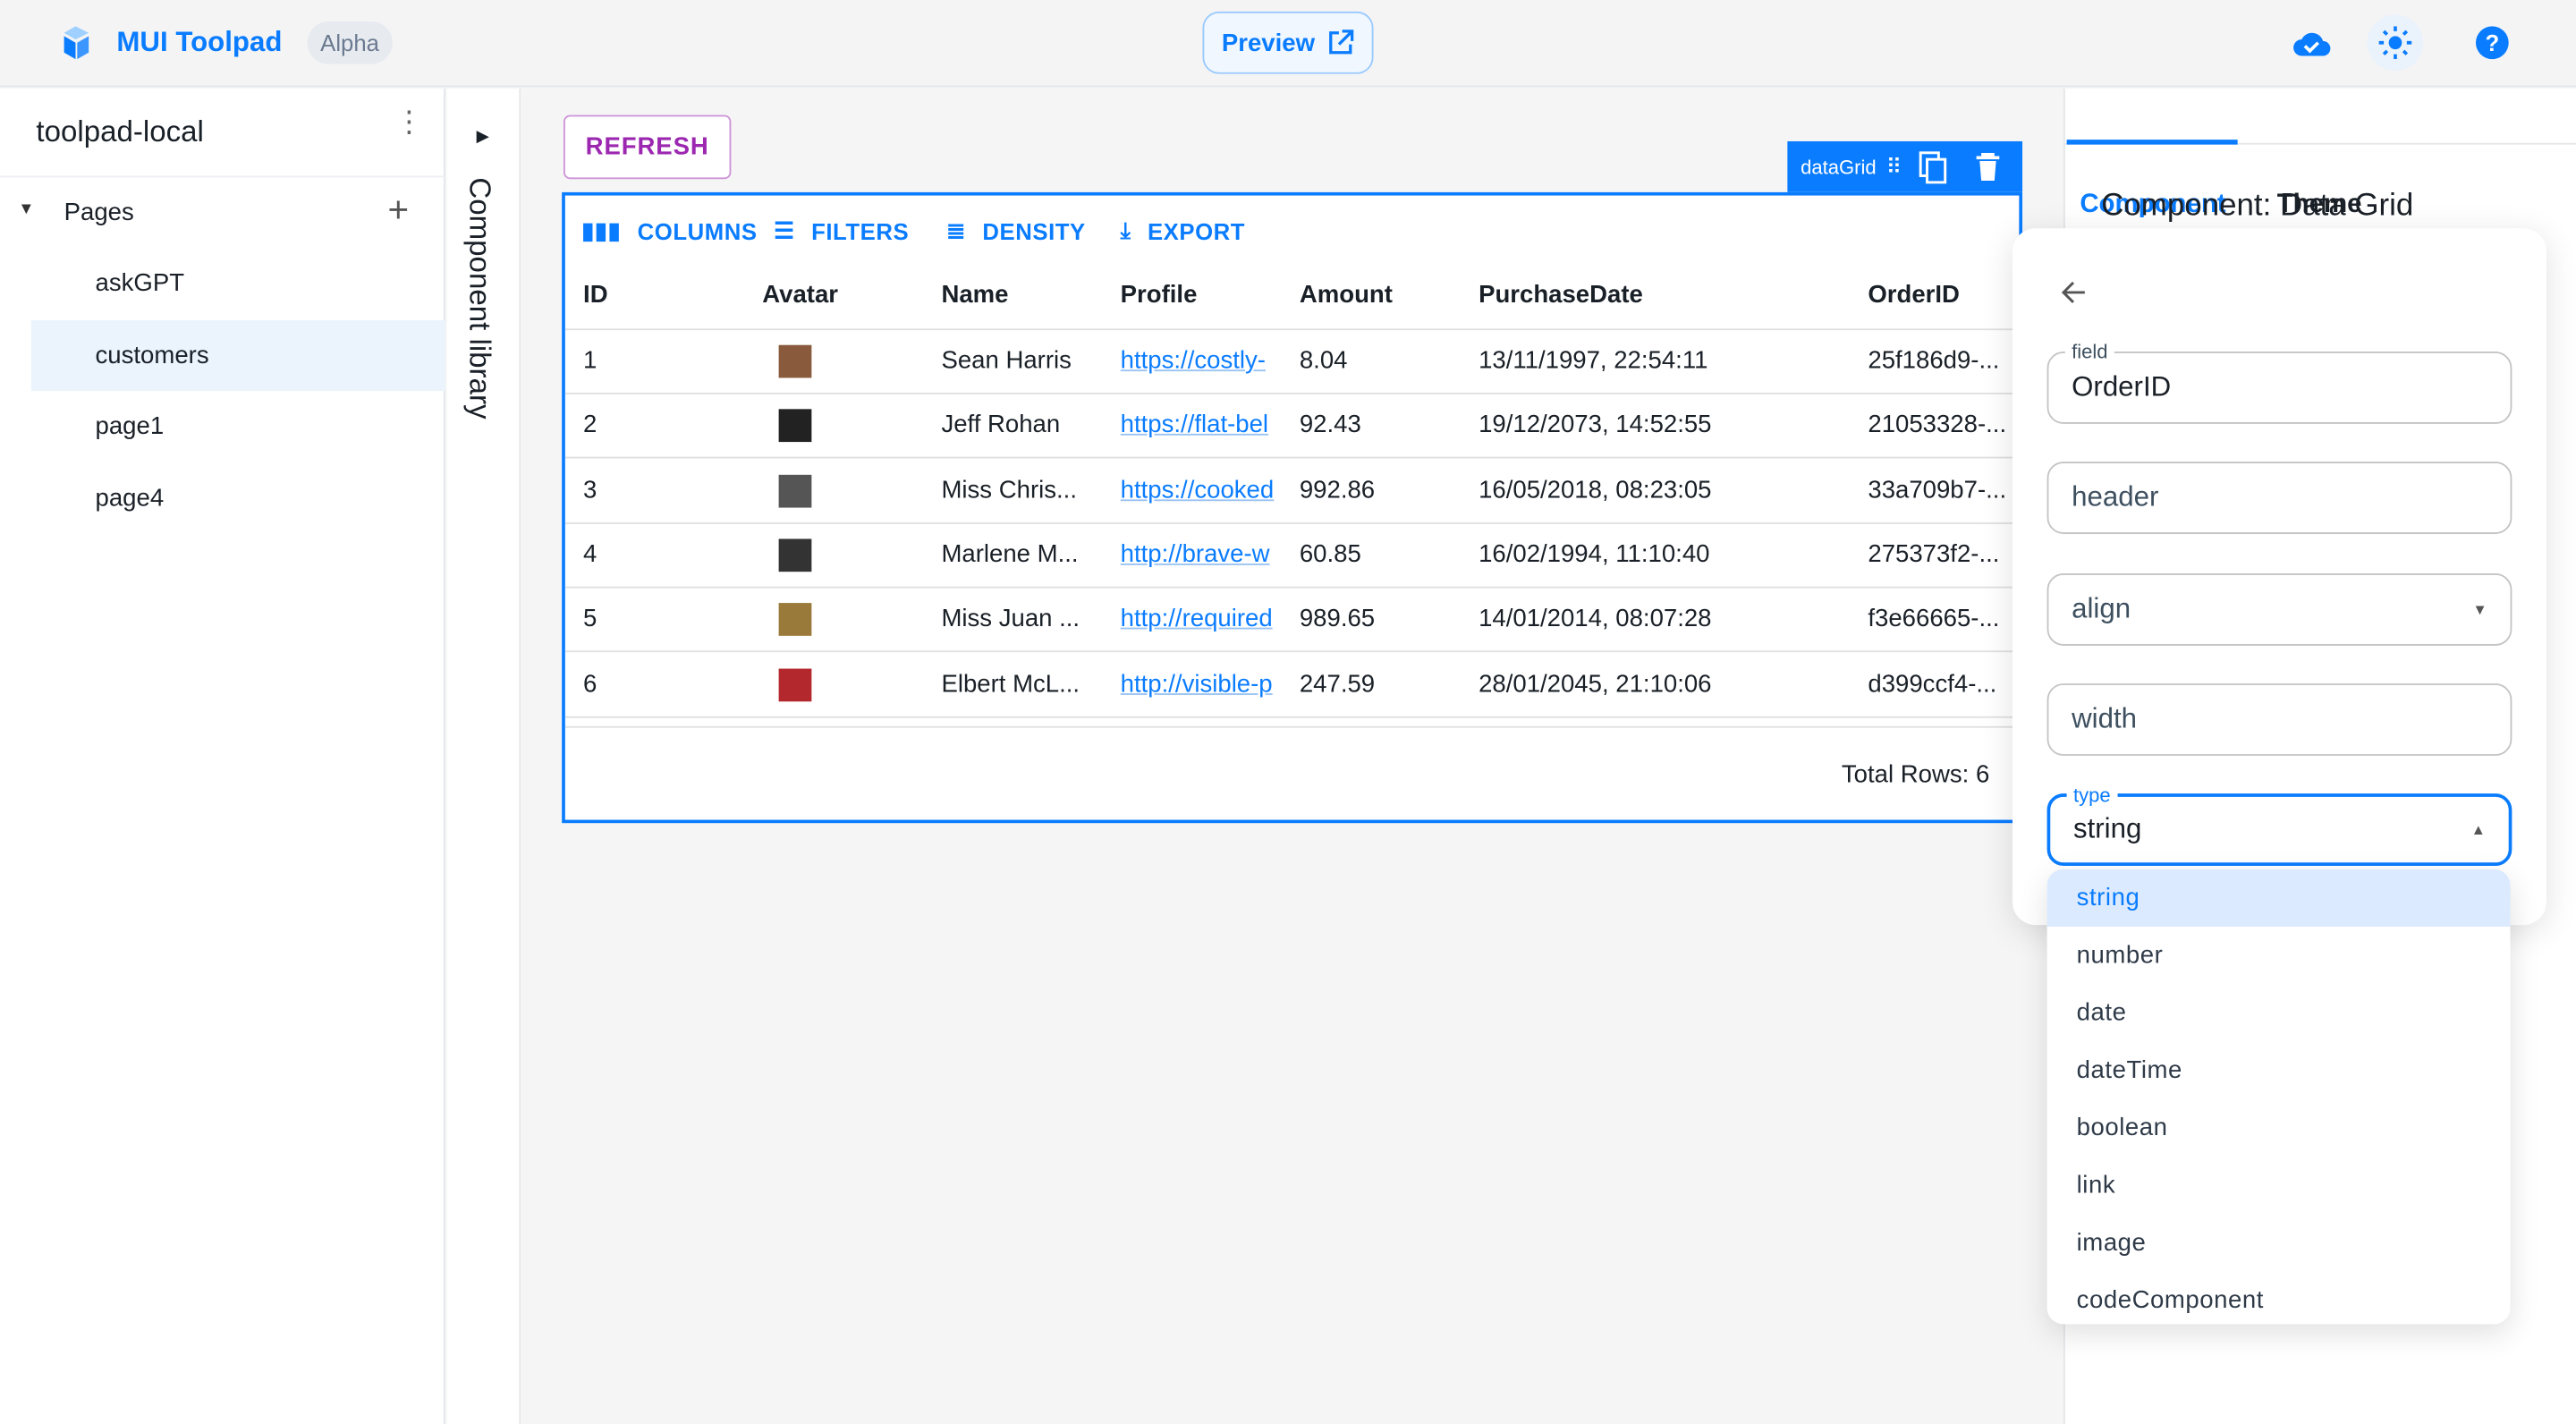 The width and height of the screenshot is (2576, 1424). What do you see at coordinates (483, 137) in the screenshot?
I see `expand-arrow-icon: ▶` at bounding box center [483, 137].